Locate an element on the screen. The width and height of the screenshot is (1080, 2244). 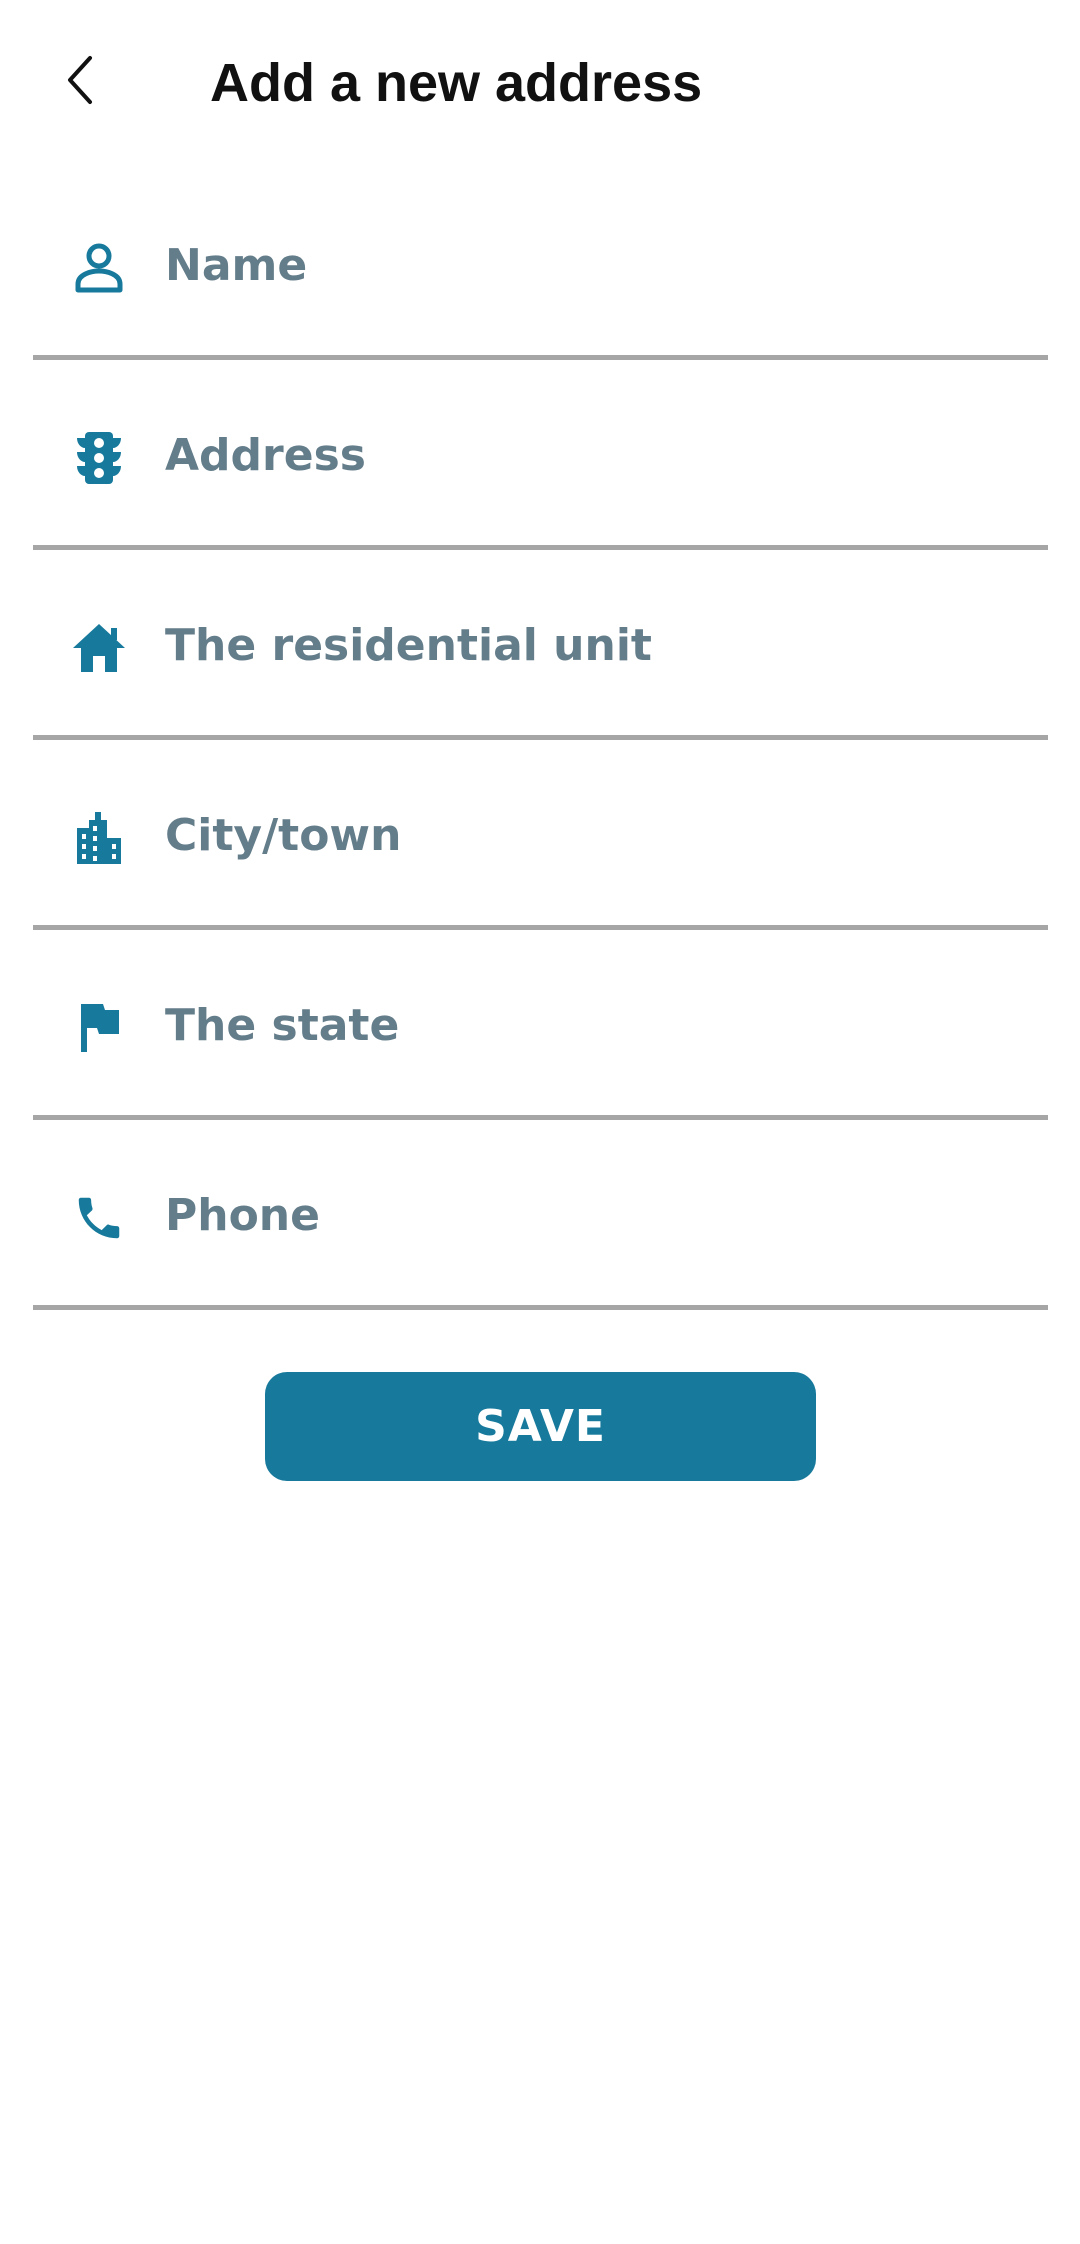
save-button: SAVE is located at coordinates (540, 1426).